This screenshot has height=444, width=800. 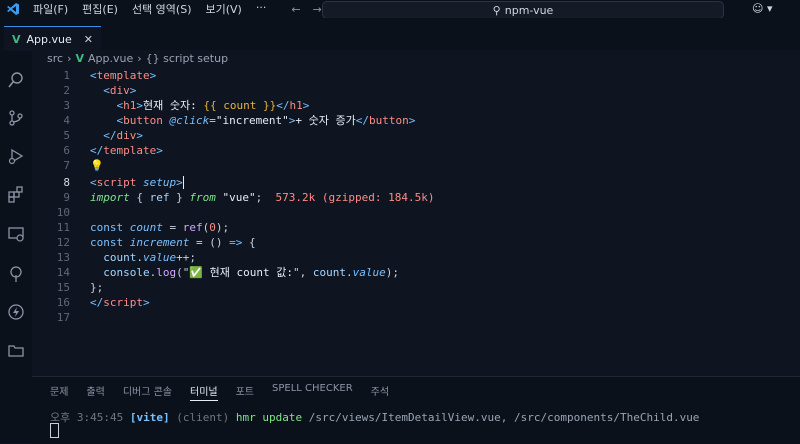 What do you see at coordinates (219, 392) in the screenshot?
I see `panel-tabs: 문제 출력 디버그 콘솔 터미널 포트 SPELL CHECKER 주석` at bounding box center [219, 392].